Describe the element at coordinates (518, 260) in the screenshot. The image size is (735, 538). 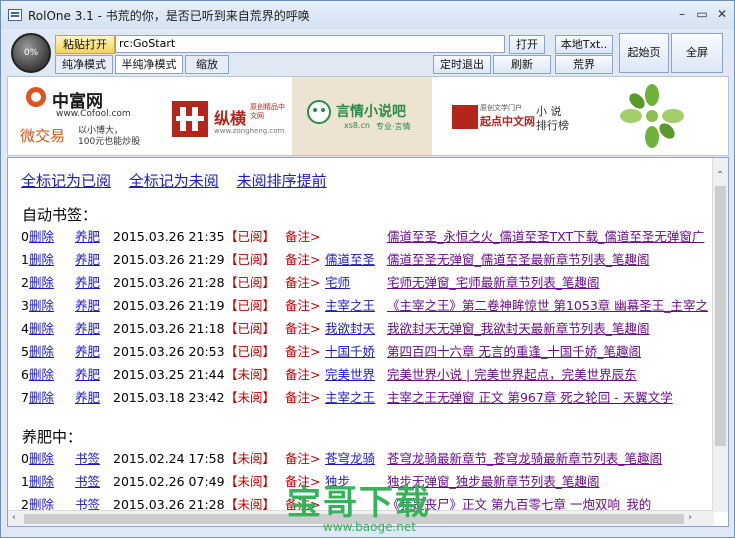
I see `chapter-link: 儒道至圣无弹窗_儒道至圣最新章节列表_笔趣阁` at that location.